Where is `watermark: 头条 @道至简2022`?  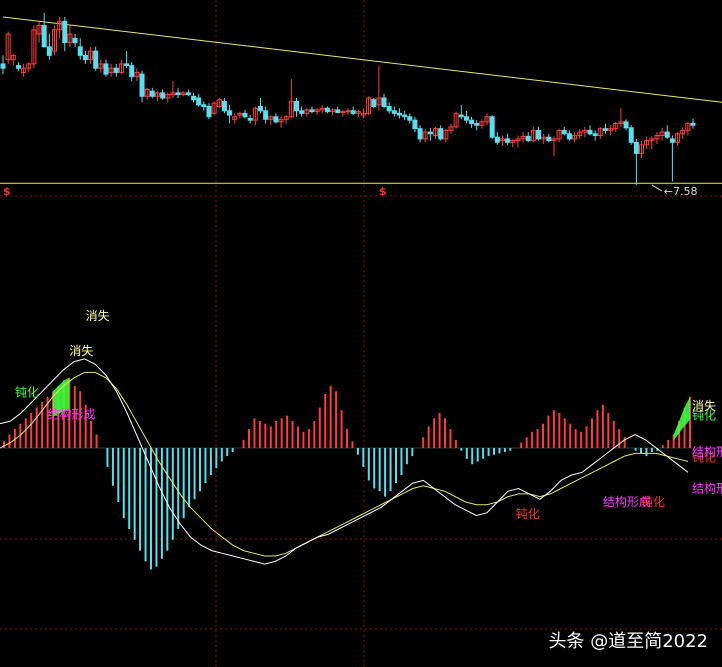
watermark: 头条 @道至简2022 is located at coordinates (628, 641).